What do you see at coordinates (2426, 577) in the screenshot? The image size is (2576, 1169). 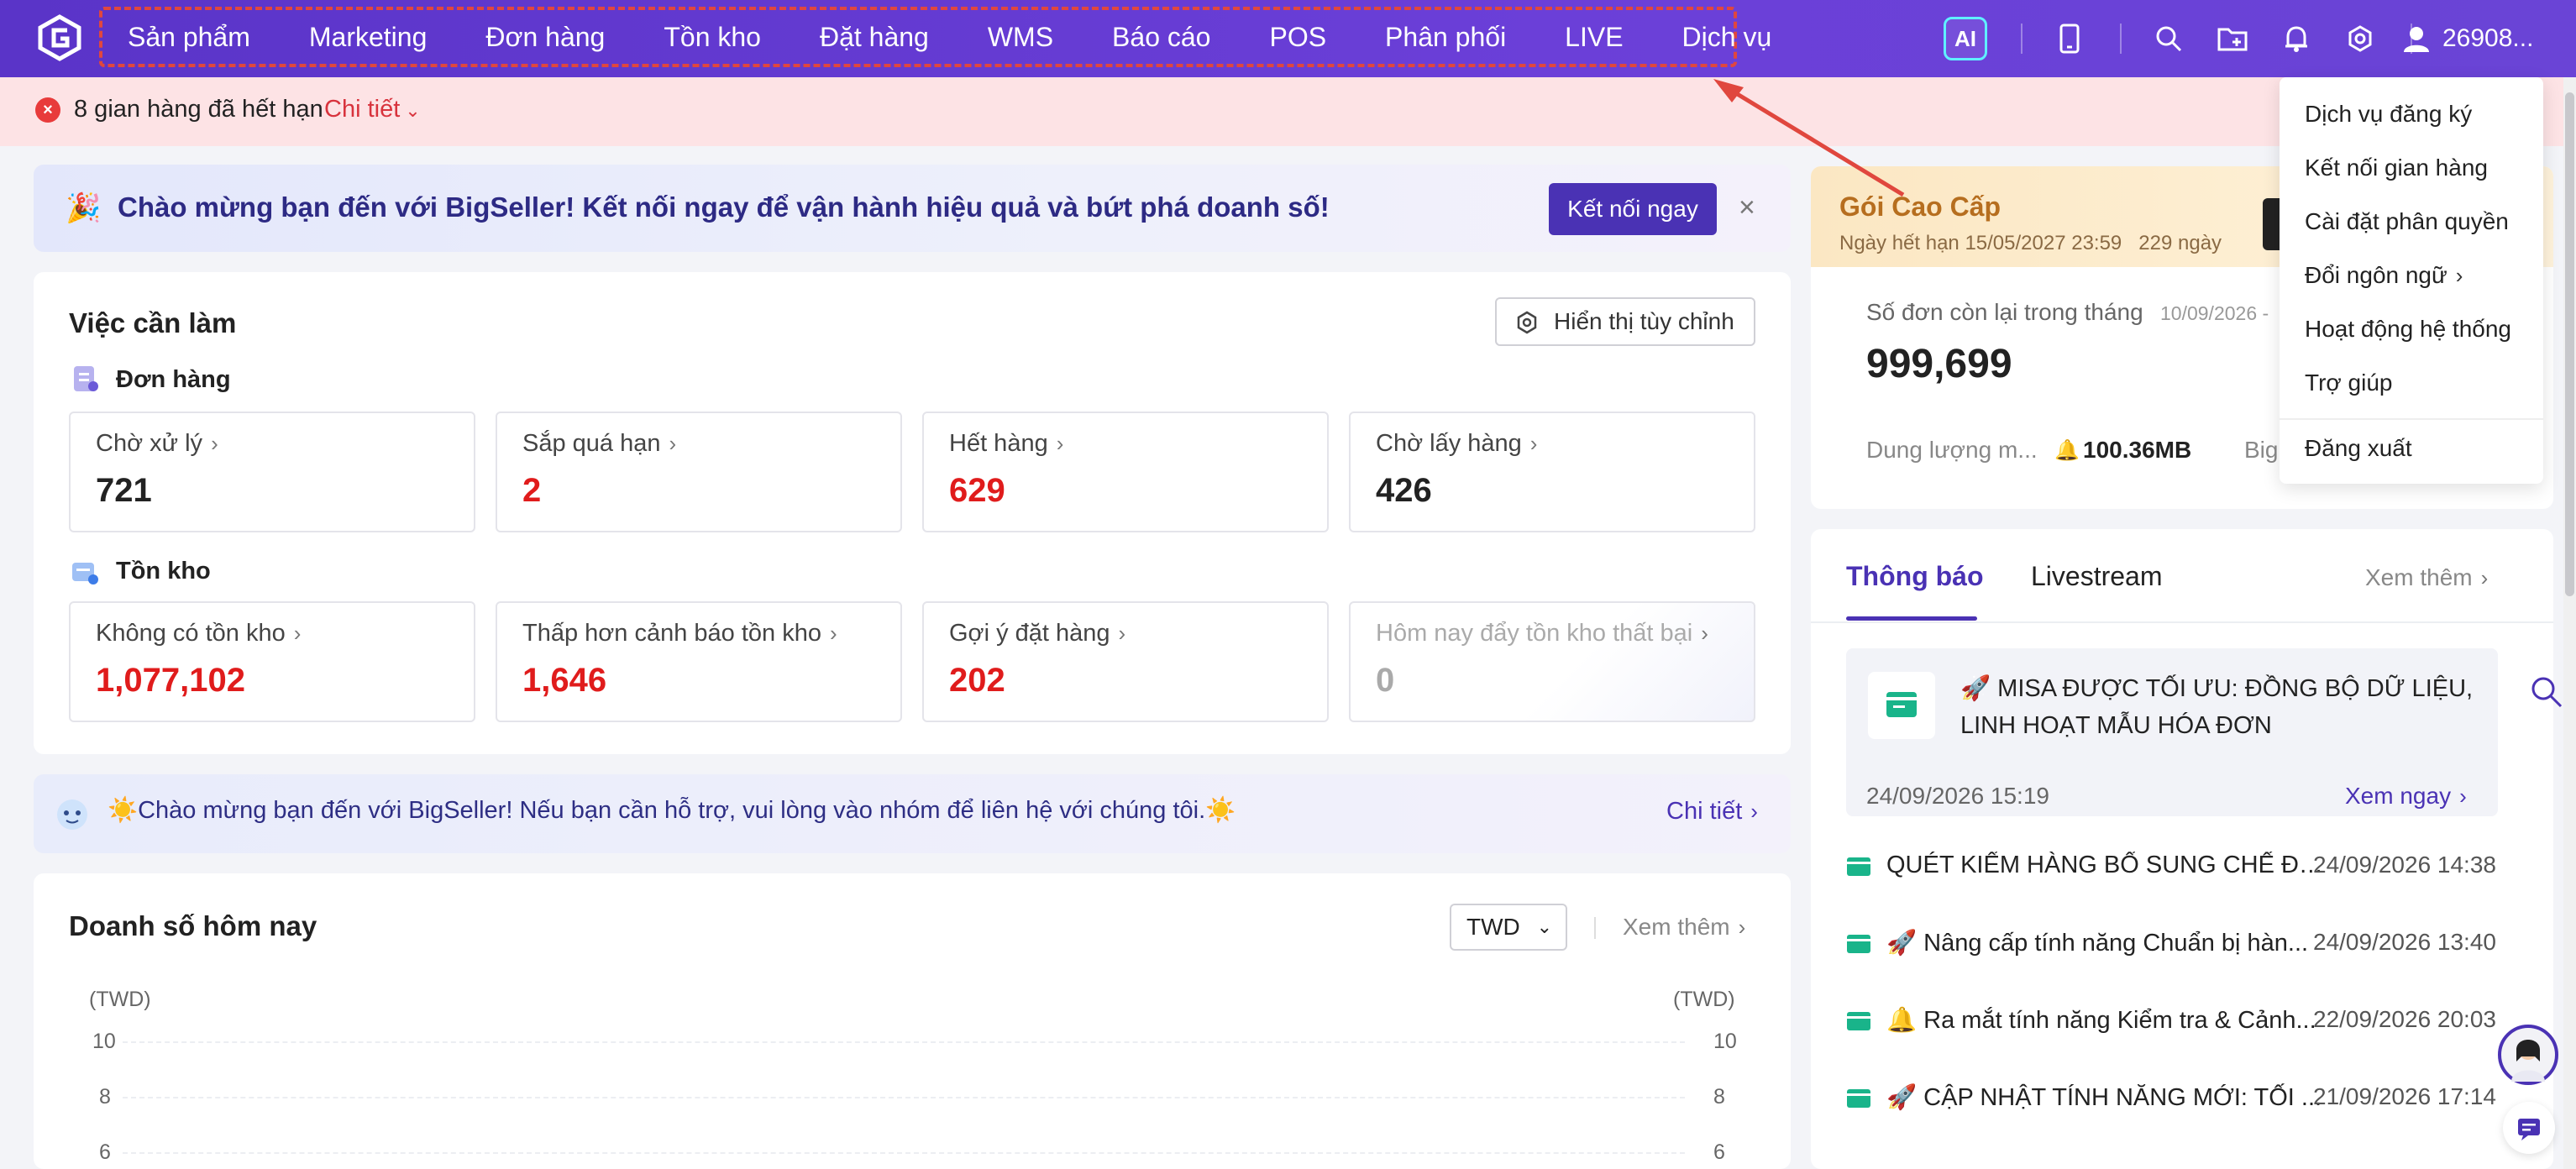 I see `notice-more-link: Xem thêm ›` at bounding box center [2426, 577].